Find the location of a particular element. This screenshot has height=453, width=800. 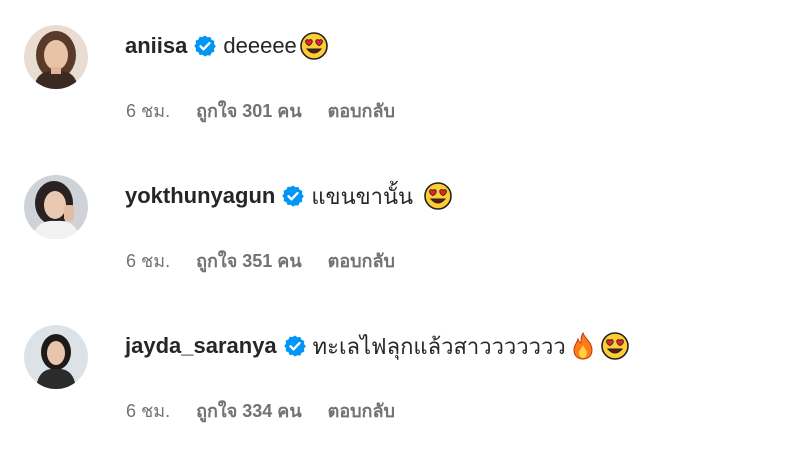

comment-meta: 6 ชม. ถูกใจ 301 คน ตอบกลับ is located at coordinates (260, 110).